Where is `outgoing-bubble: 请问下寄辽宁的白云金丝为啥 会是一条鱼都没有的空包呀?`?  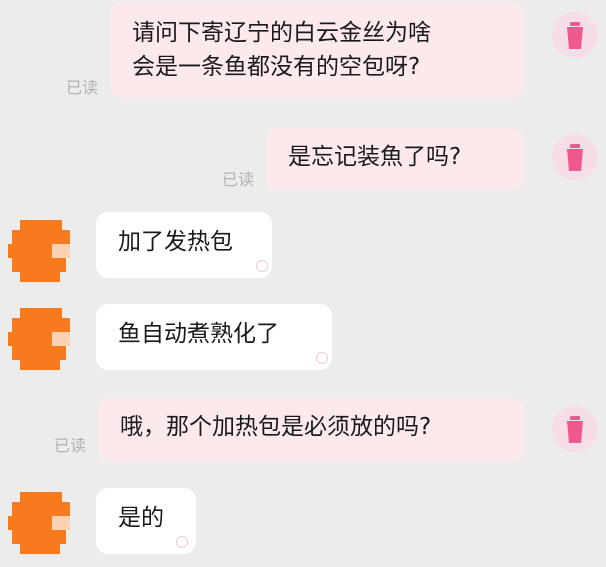
outgoing-bubble: 请问下寄辽宁的白云金丝为啥 会是一条鱼都没有的空包呀? is located at coordinates (317, 50).